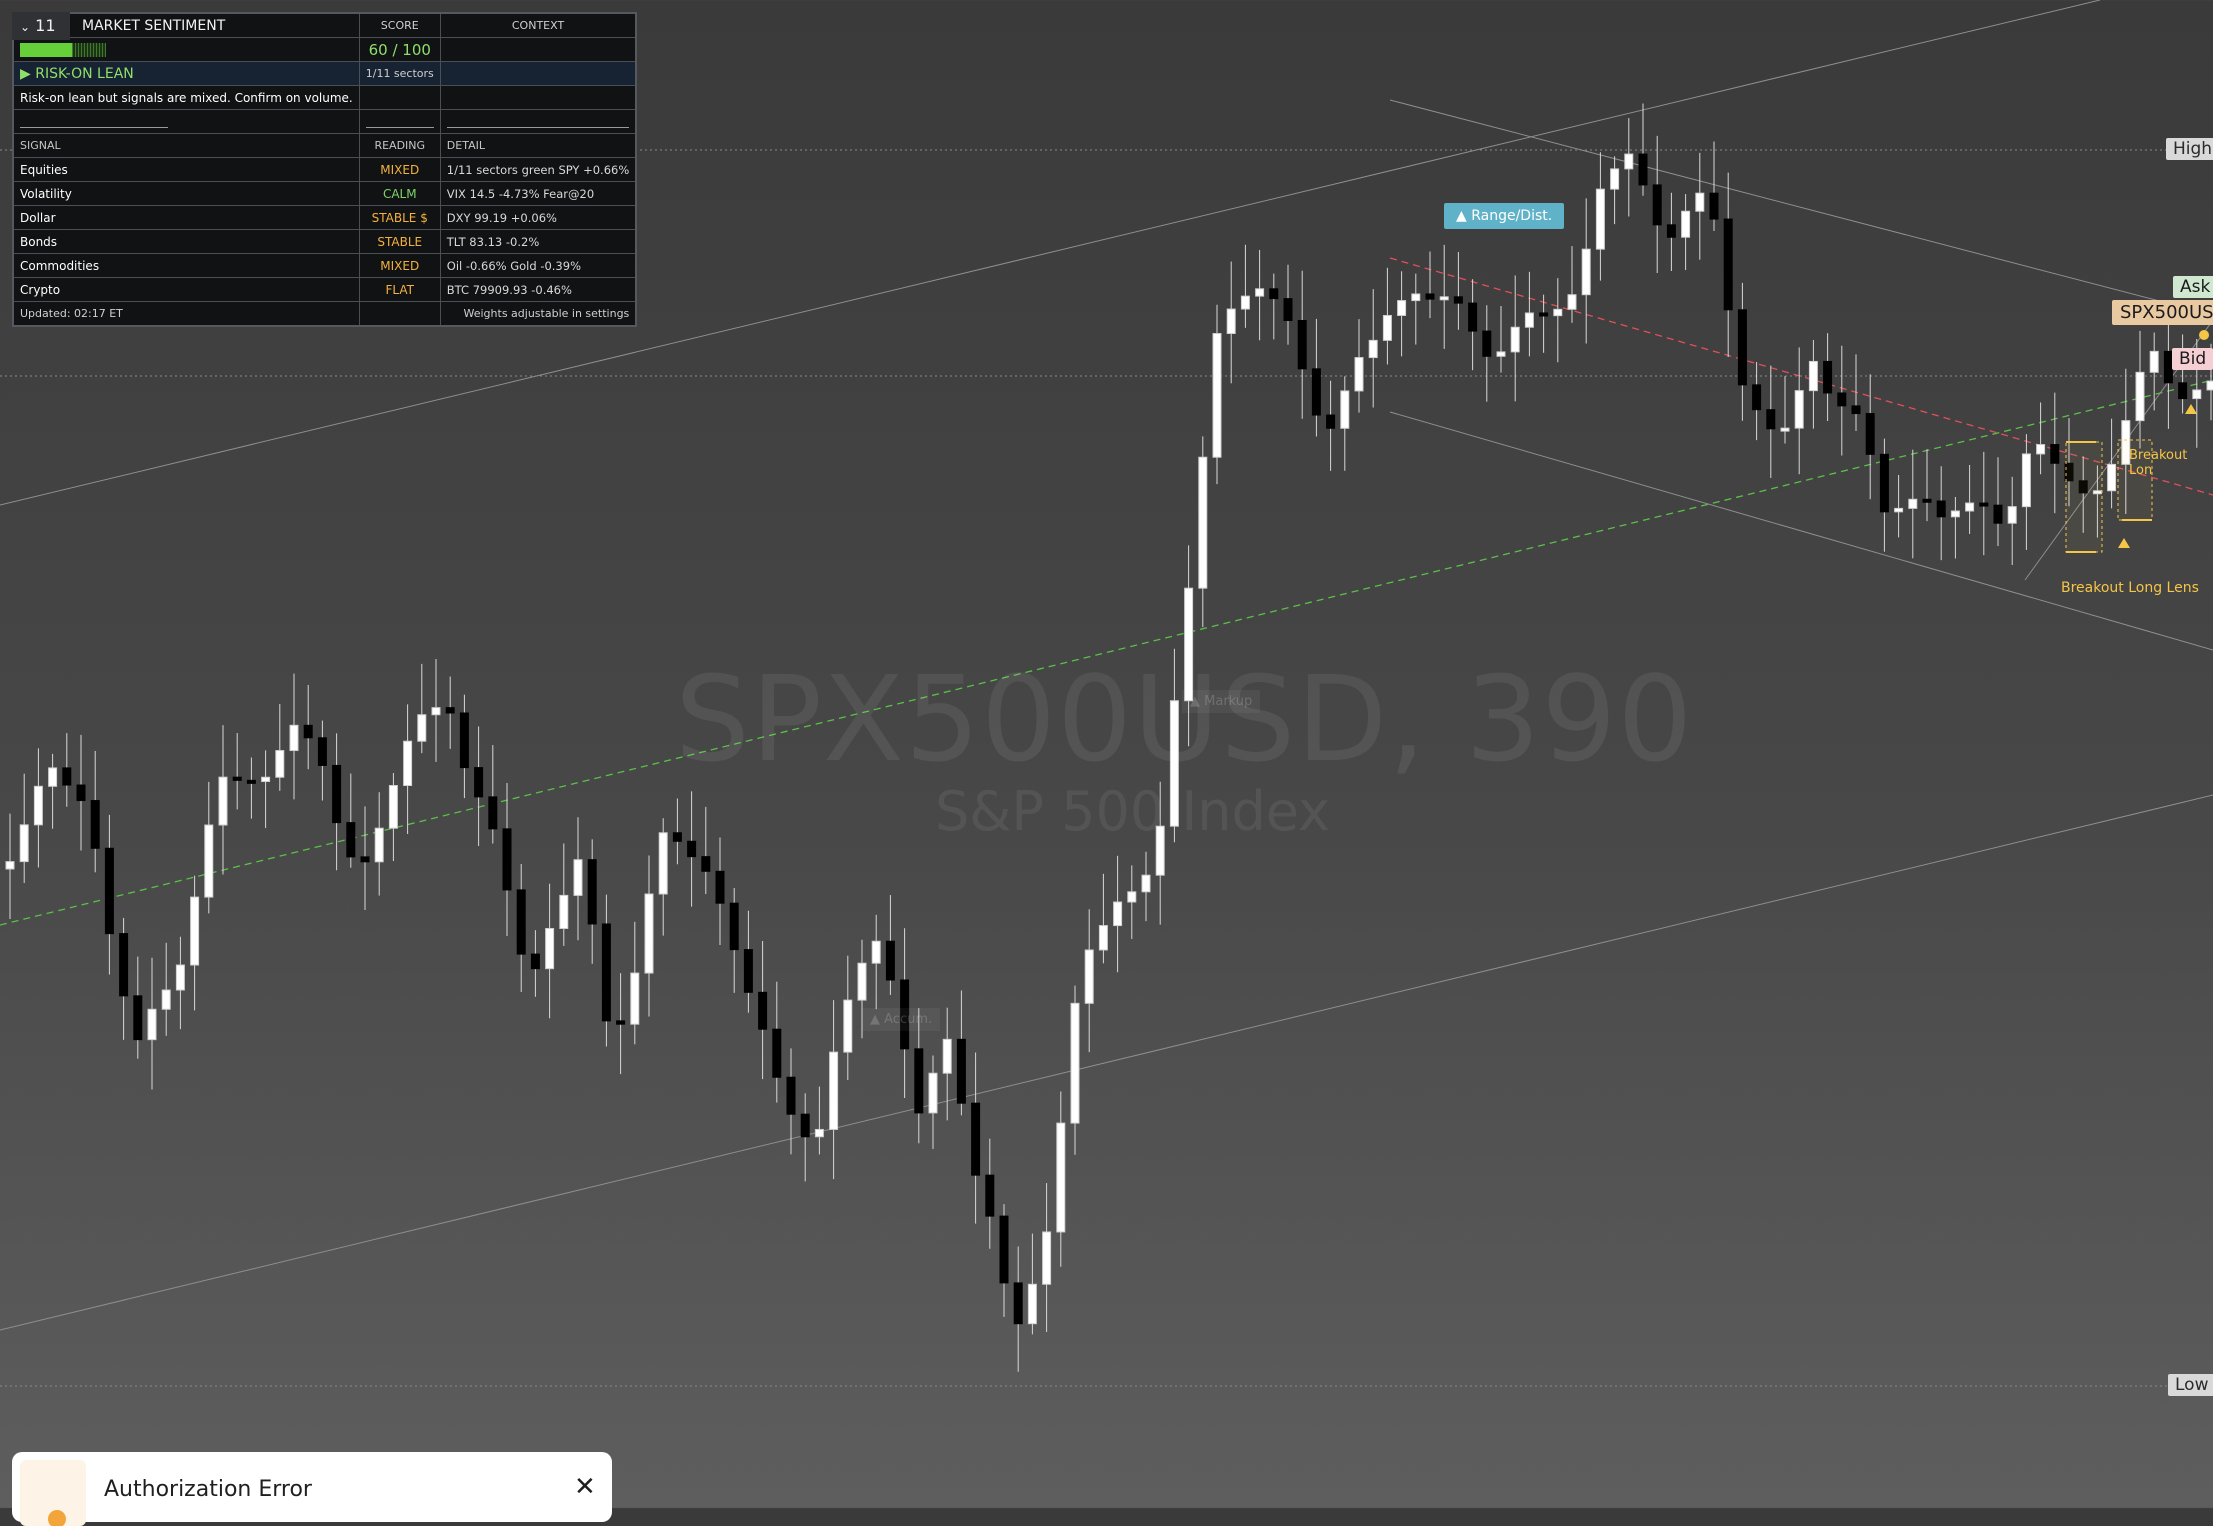 This screenshot has height=1526, width=2213. Describe the element at coordinates (538, 73) in the screenshot. I see `lean-context-cell` at that location.